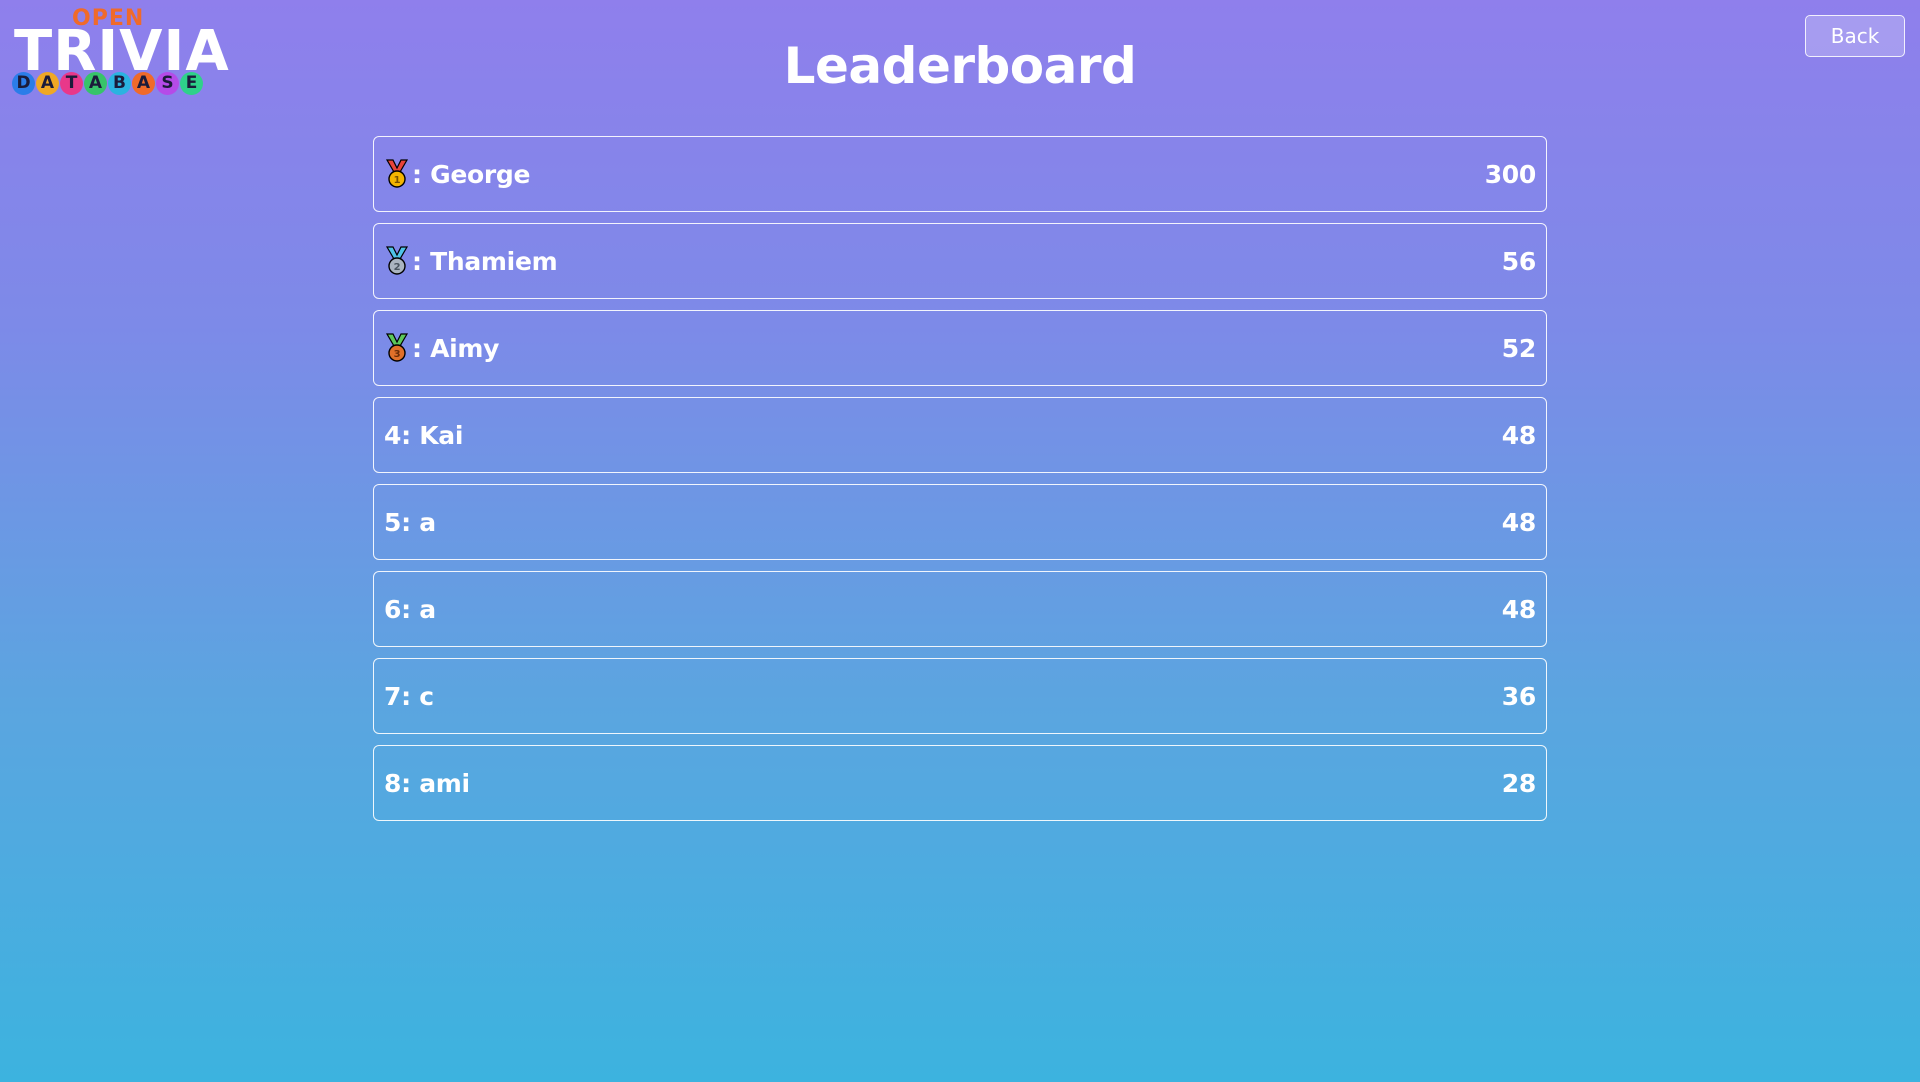  I want to click on player-name: : George, so click(471, 174).